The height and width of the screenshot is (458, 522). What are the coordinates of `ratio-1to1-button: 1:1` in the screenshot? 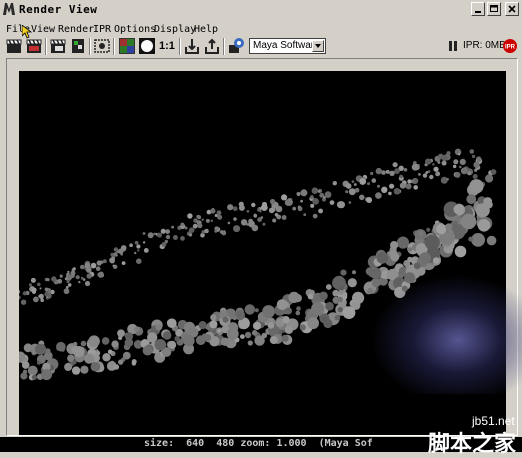 It's located at (167, 46).